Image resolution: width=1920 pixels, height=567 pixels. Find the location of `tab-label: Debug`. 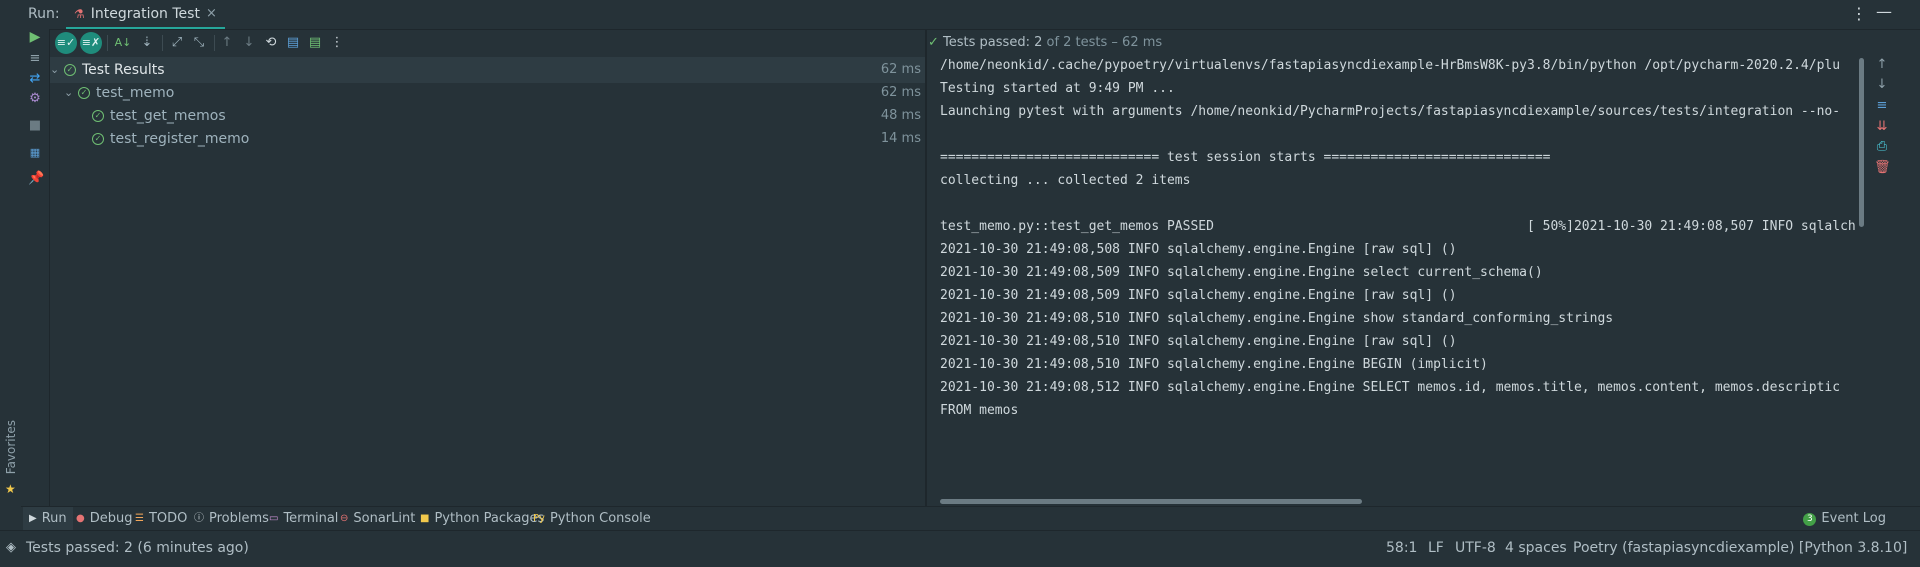

tab-label: Debug is located at coordinates (111, 518).